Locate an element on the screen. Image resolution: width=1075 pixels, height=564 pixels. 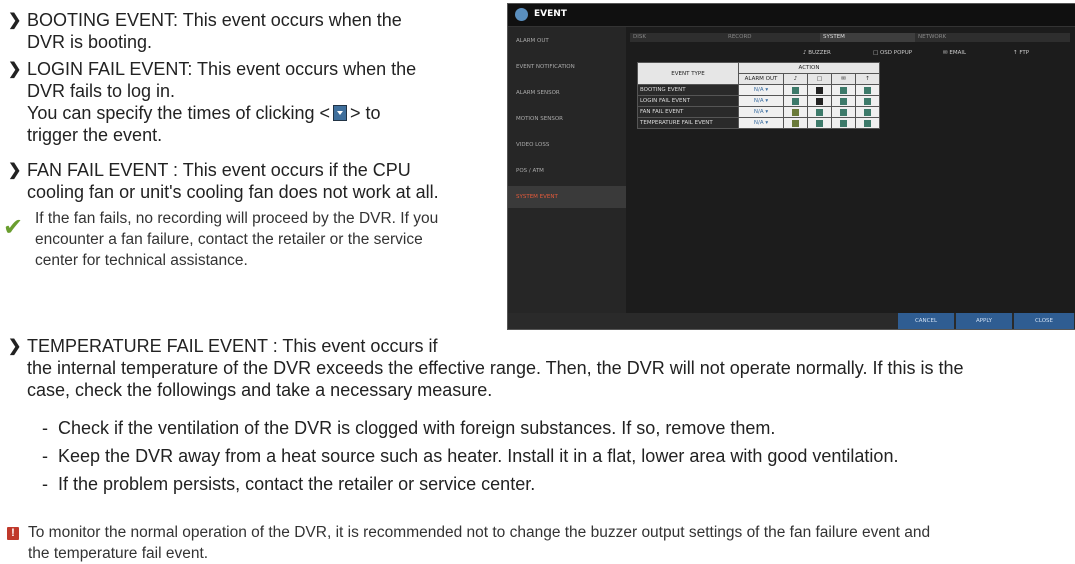
cancel-button: CANCEL is located at coordinates (926, 321).